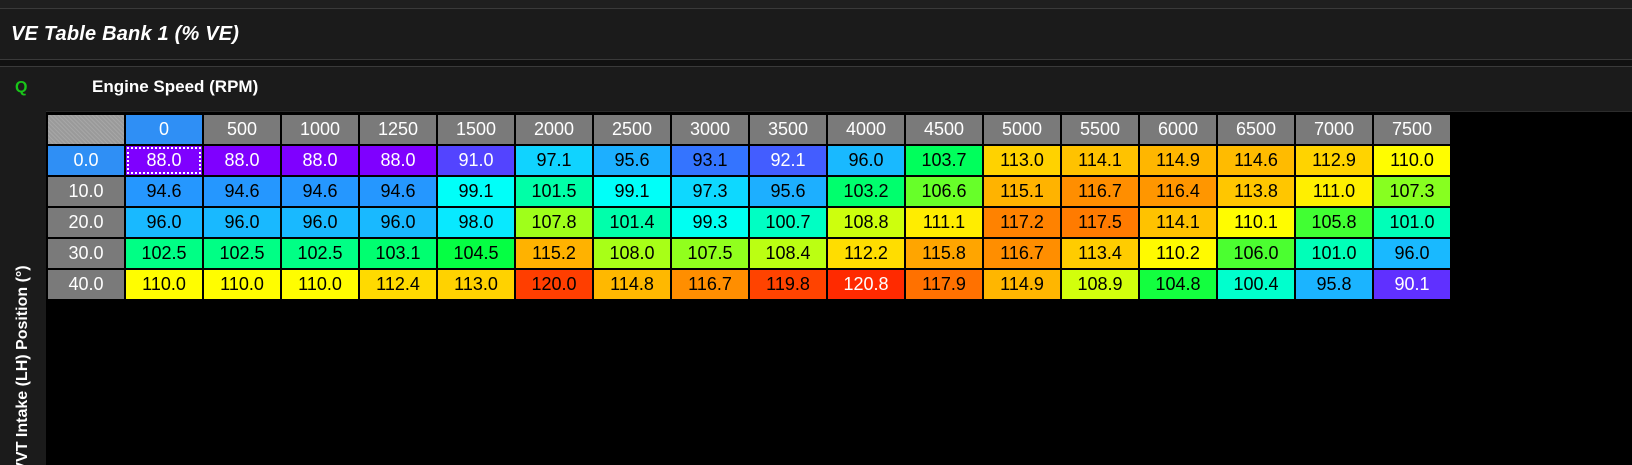 This screenshot has width=1632, height=465. Describe the element at coordinates (1334, 222) in the screenshot. I see `ve-cell: 105.8` at that location.